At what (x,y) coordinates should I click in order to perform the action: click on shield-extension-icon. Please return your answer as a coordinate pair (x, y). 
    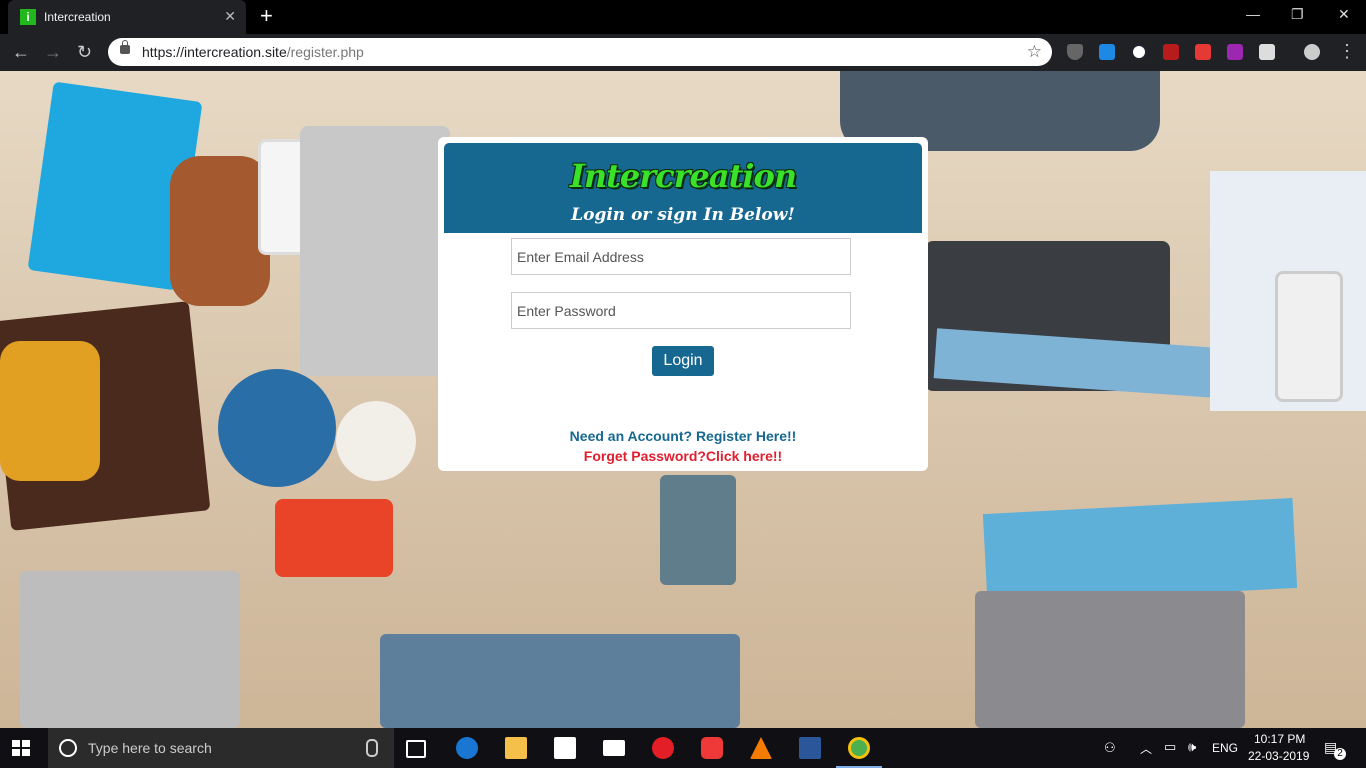
    Looking at the image, I should click on (1075, 52).